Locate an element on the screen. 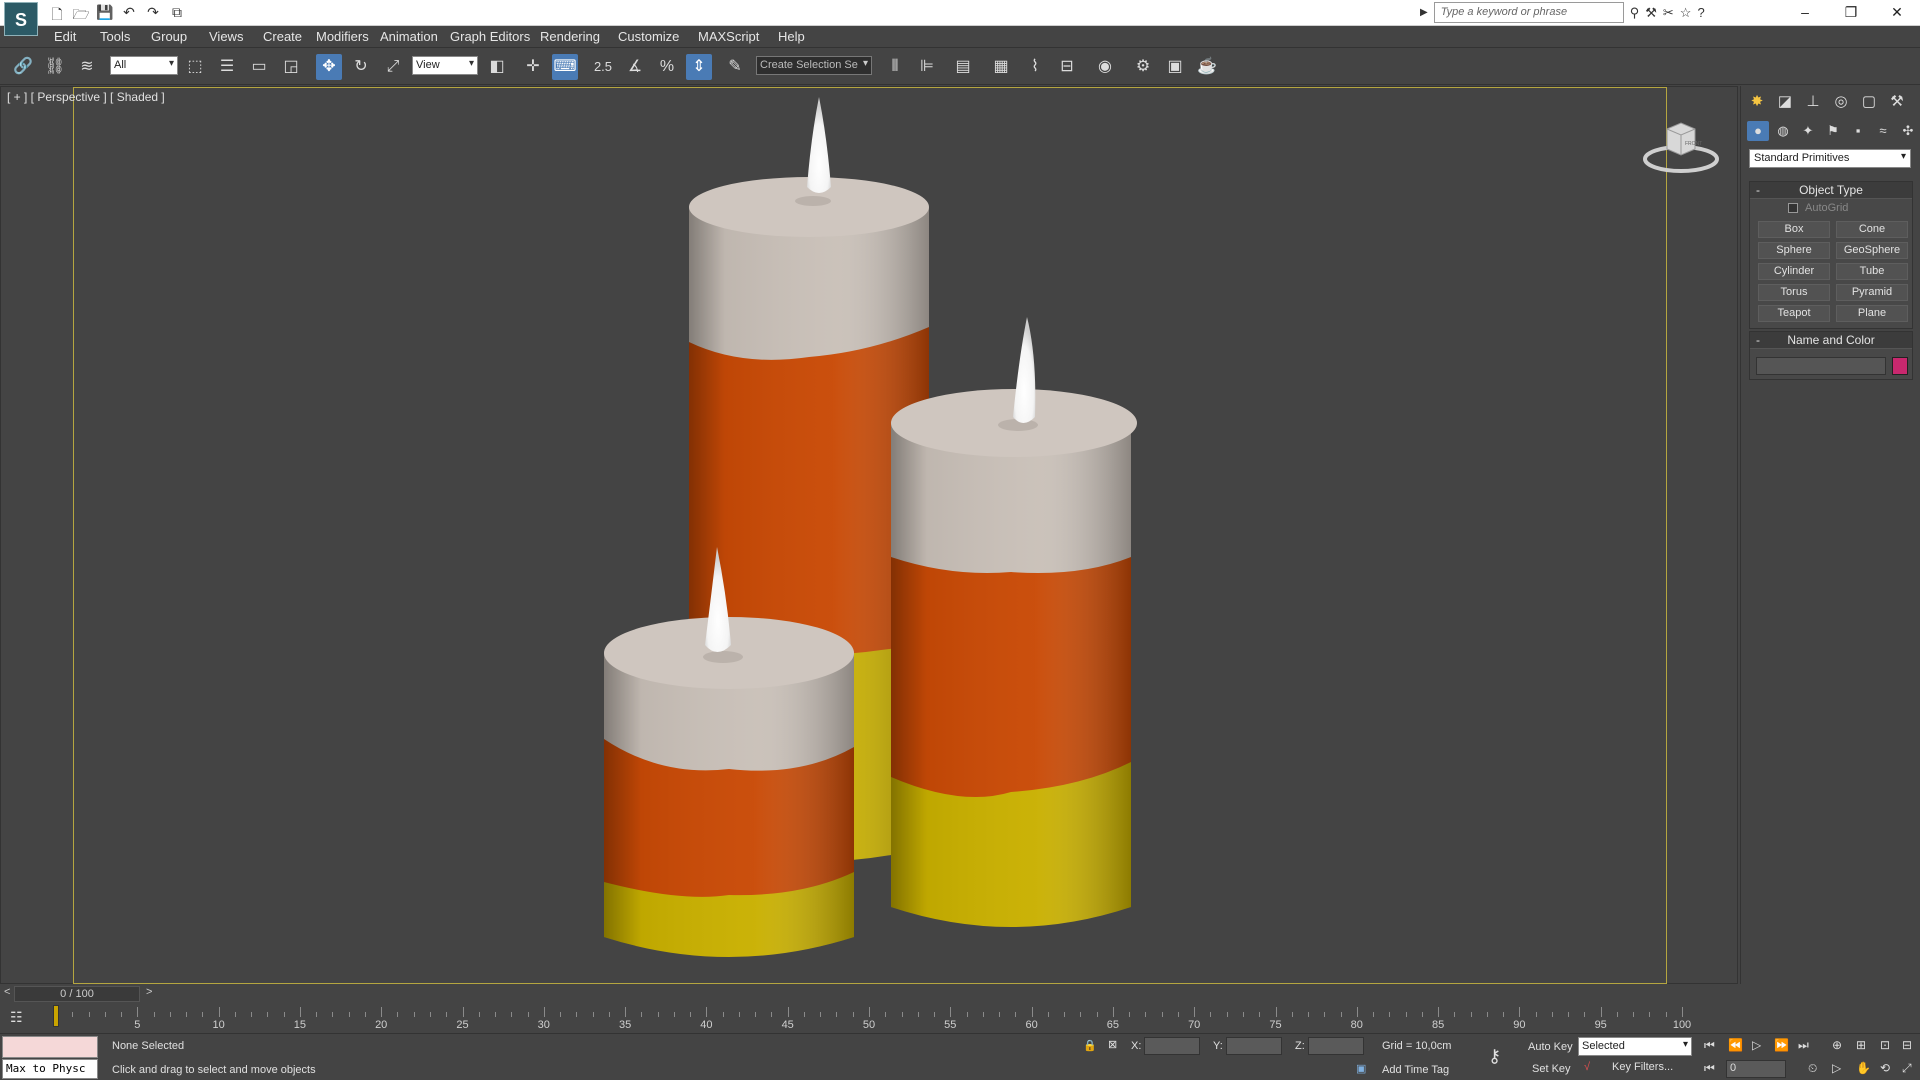 This screenshot has width=1920, height=1080. close-button: ✕ is located at coordinates (1897, 12).